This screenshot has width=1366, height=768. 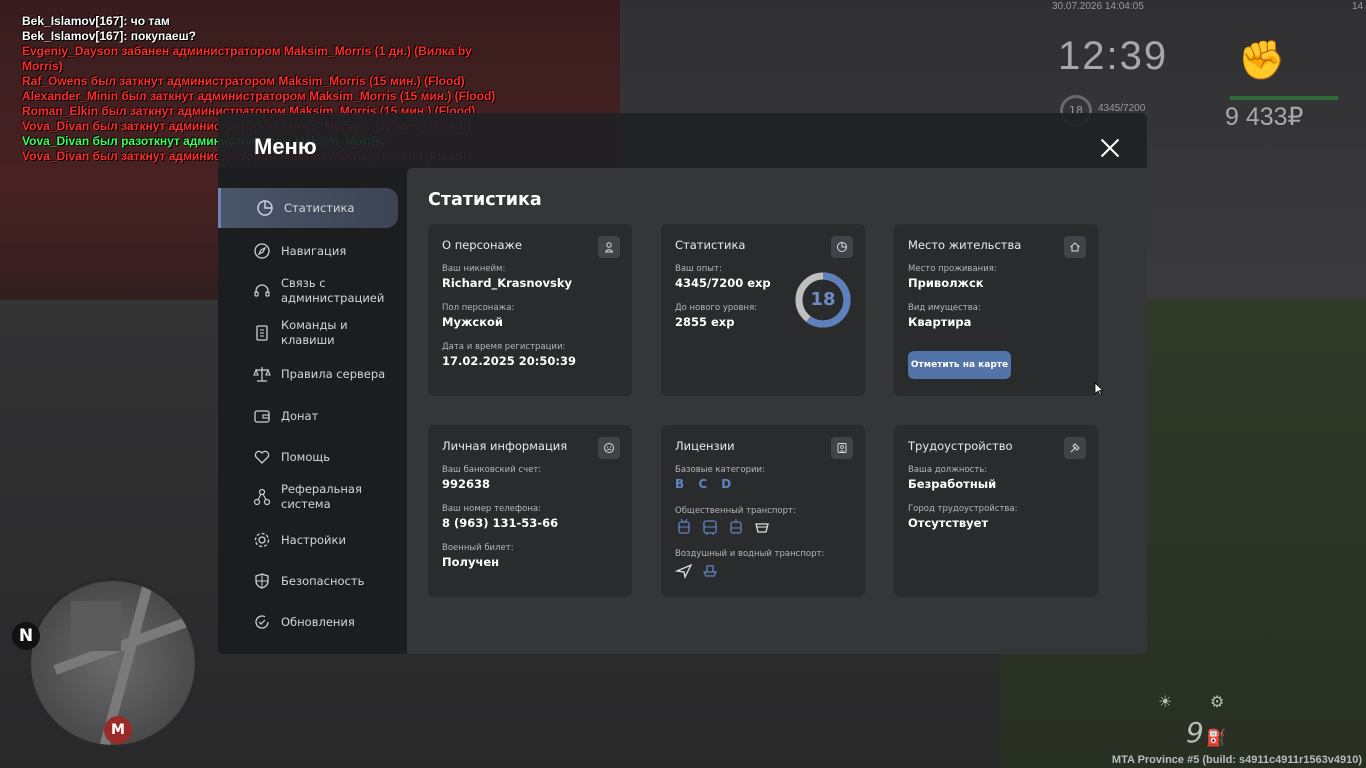 What do you see at coordinates (1110, 148) in the screenshot?
I see `close-button` at bounding box center [1110, 148].